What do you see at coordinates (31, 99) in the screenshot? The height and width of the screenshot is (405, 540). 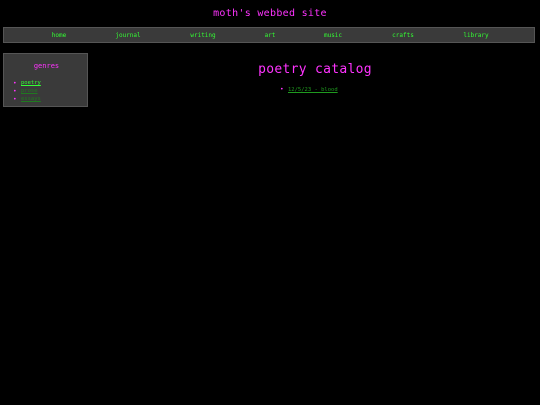 I see `genre-link-essays: essays` at bounding box center [31, 99].